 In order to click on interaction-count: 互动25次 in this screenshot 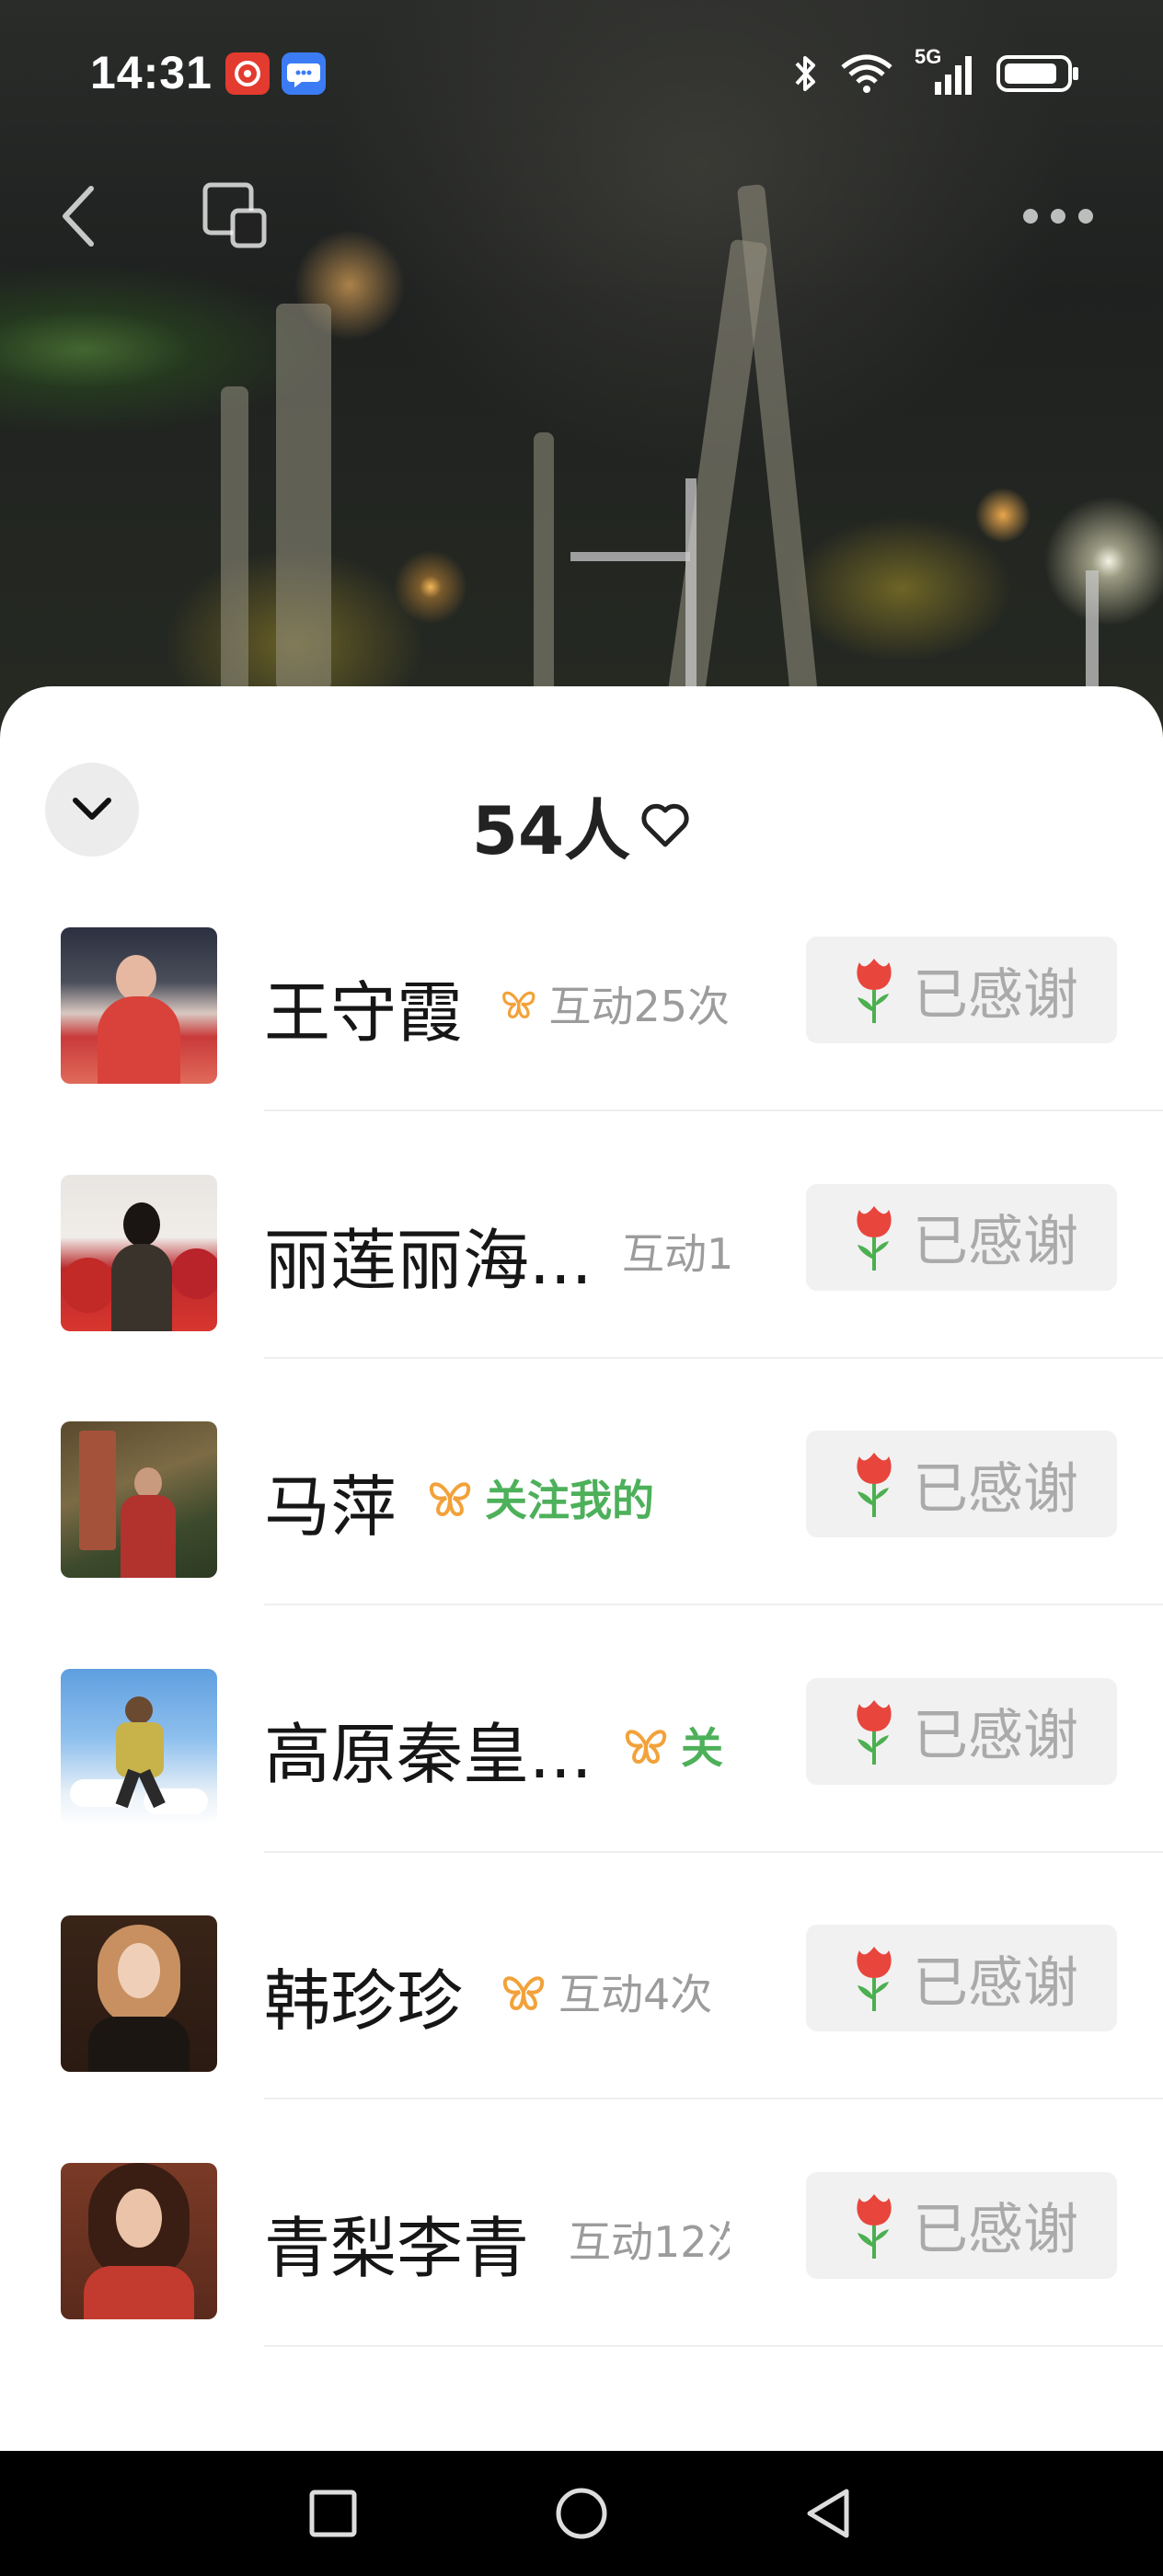, I will do `click(639, 1006)`.